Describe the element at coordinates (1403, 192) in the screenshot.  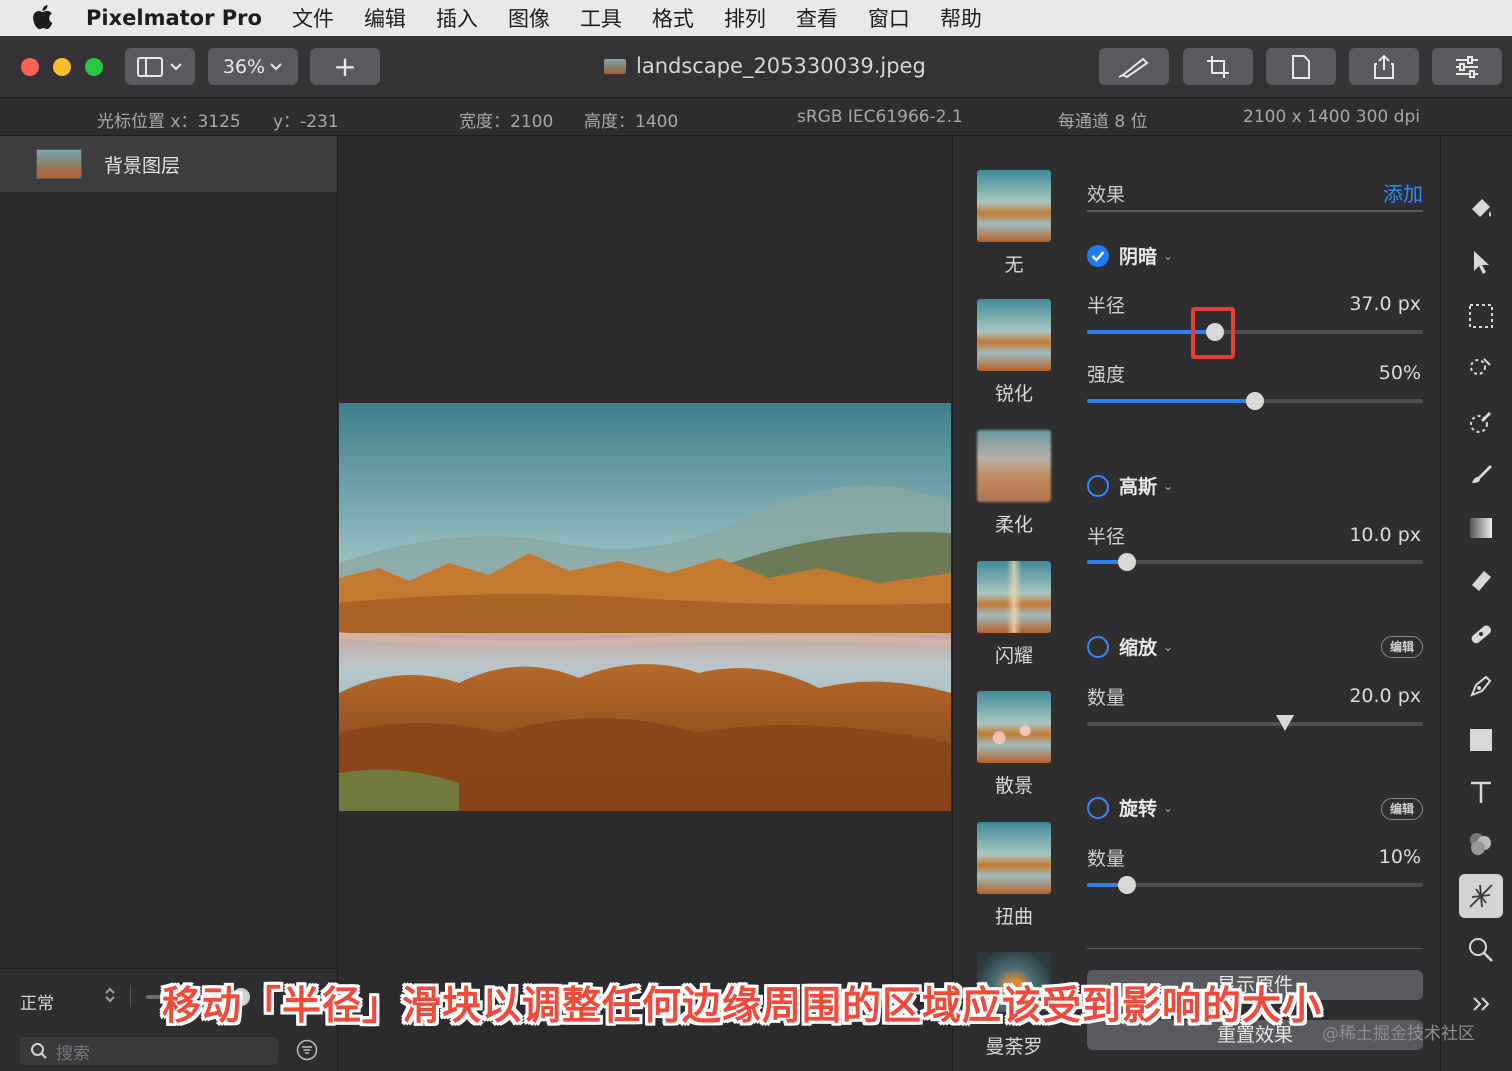
I see `add-effect-button: 添加` at that location.